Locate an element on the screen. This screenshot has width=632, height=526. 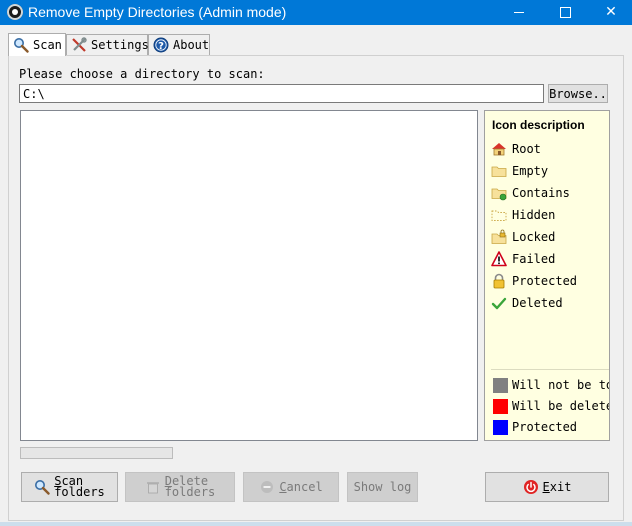
legend-title: Icon description is located at coordinates (538, 125).